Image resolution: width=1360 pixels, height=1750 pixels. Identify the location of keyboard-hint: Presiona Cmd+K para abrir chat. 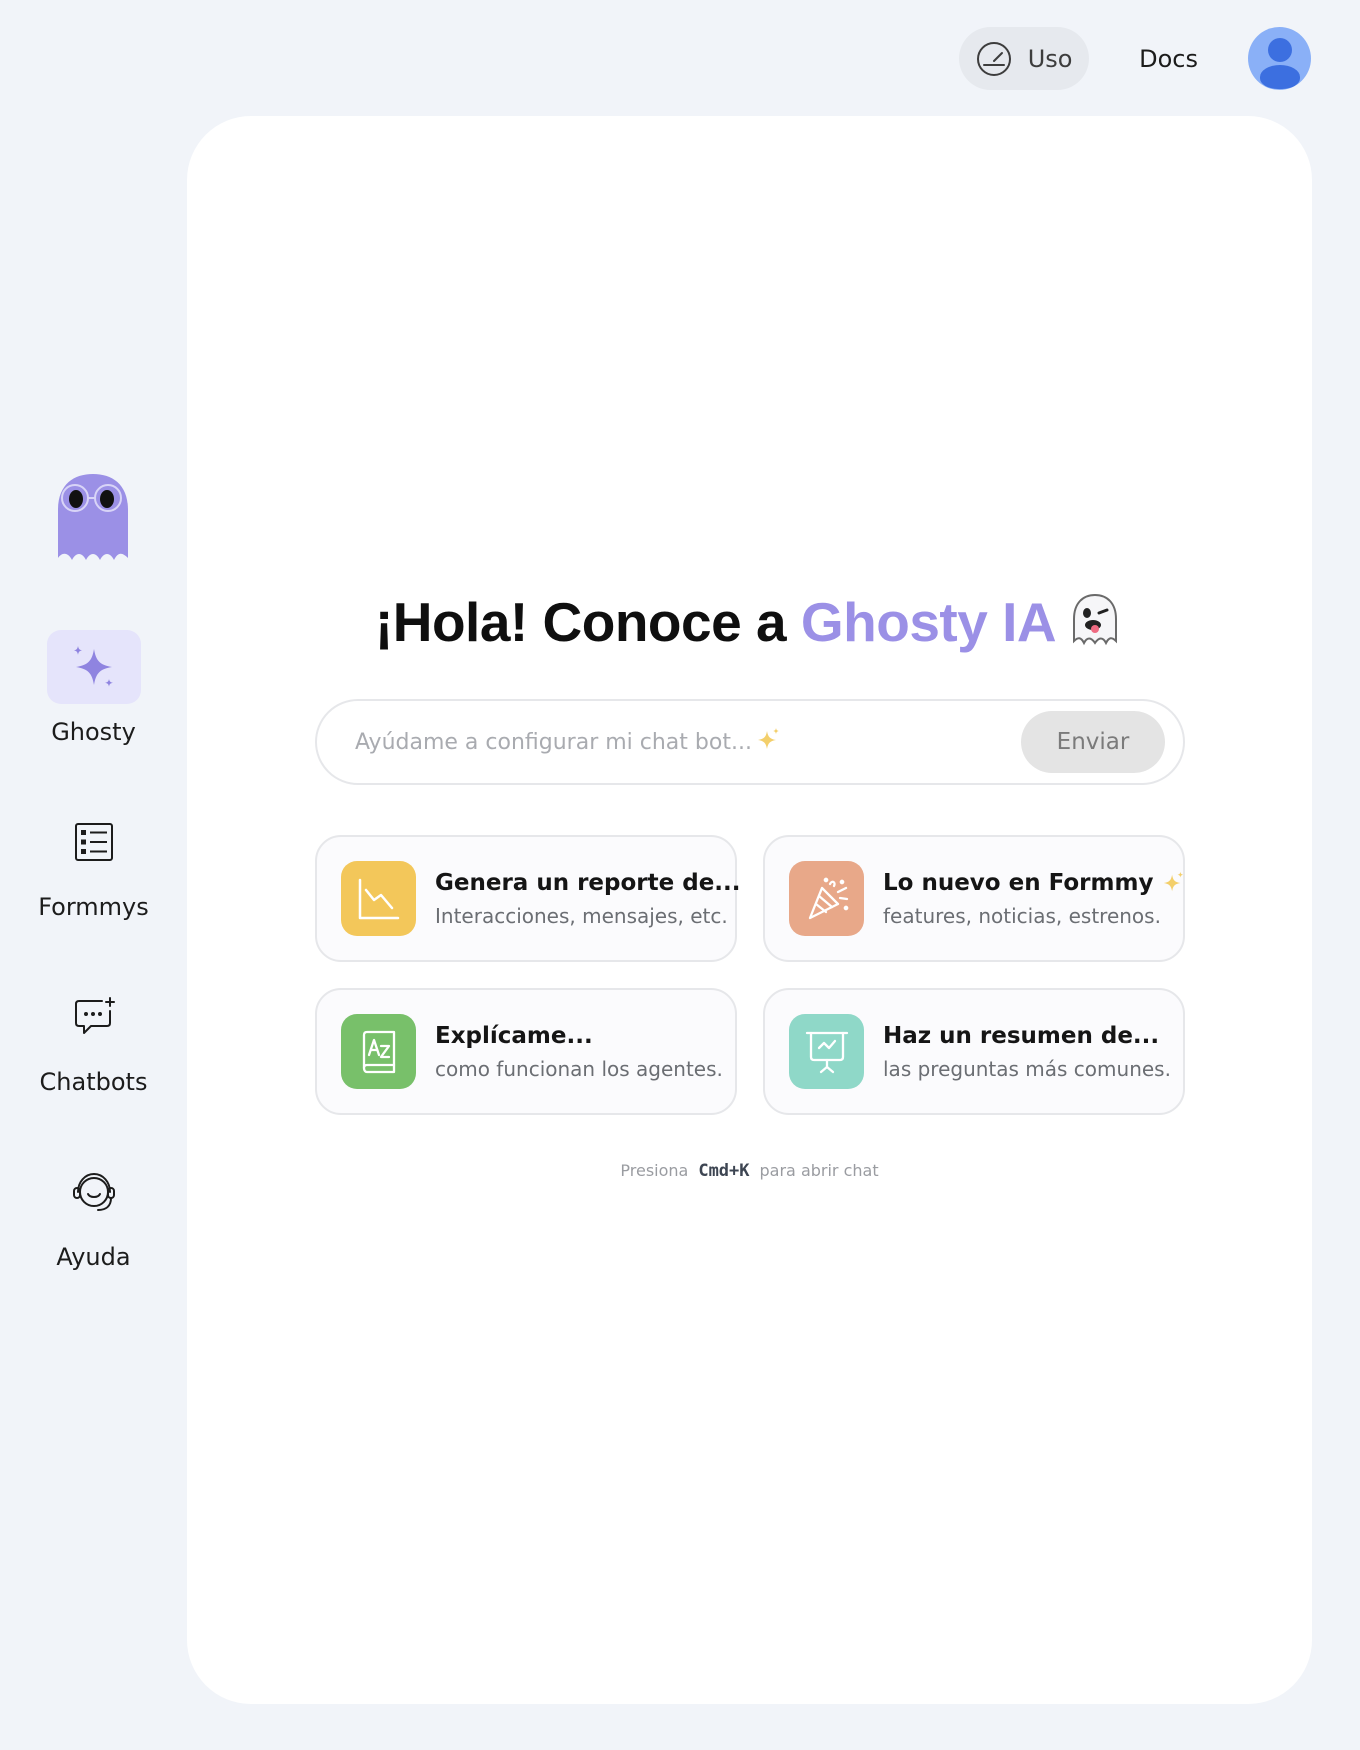
(749, 1171).